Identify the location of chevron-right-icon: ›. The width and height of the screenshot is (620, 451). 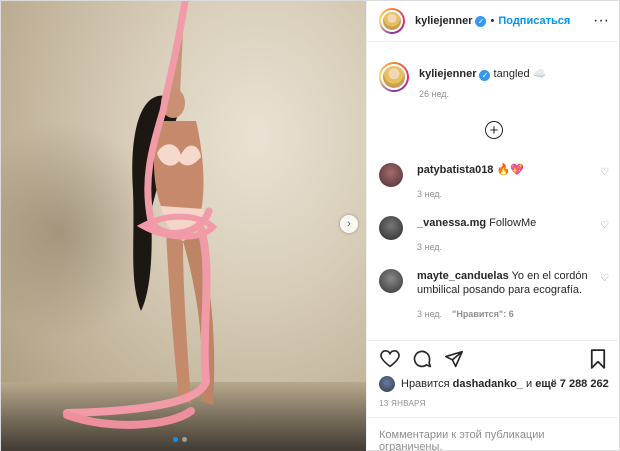
(349, 224).